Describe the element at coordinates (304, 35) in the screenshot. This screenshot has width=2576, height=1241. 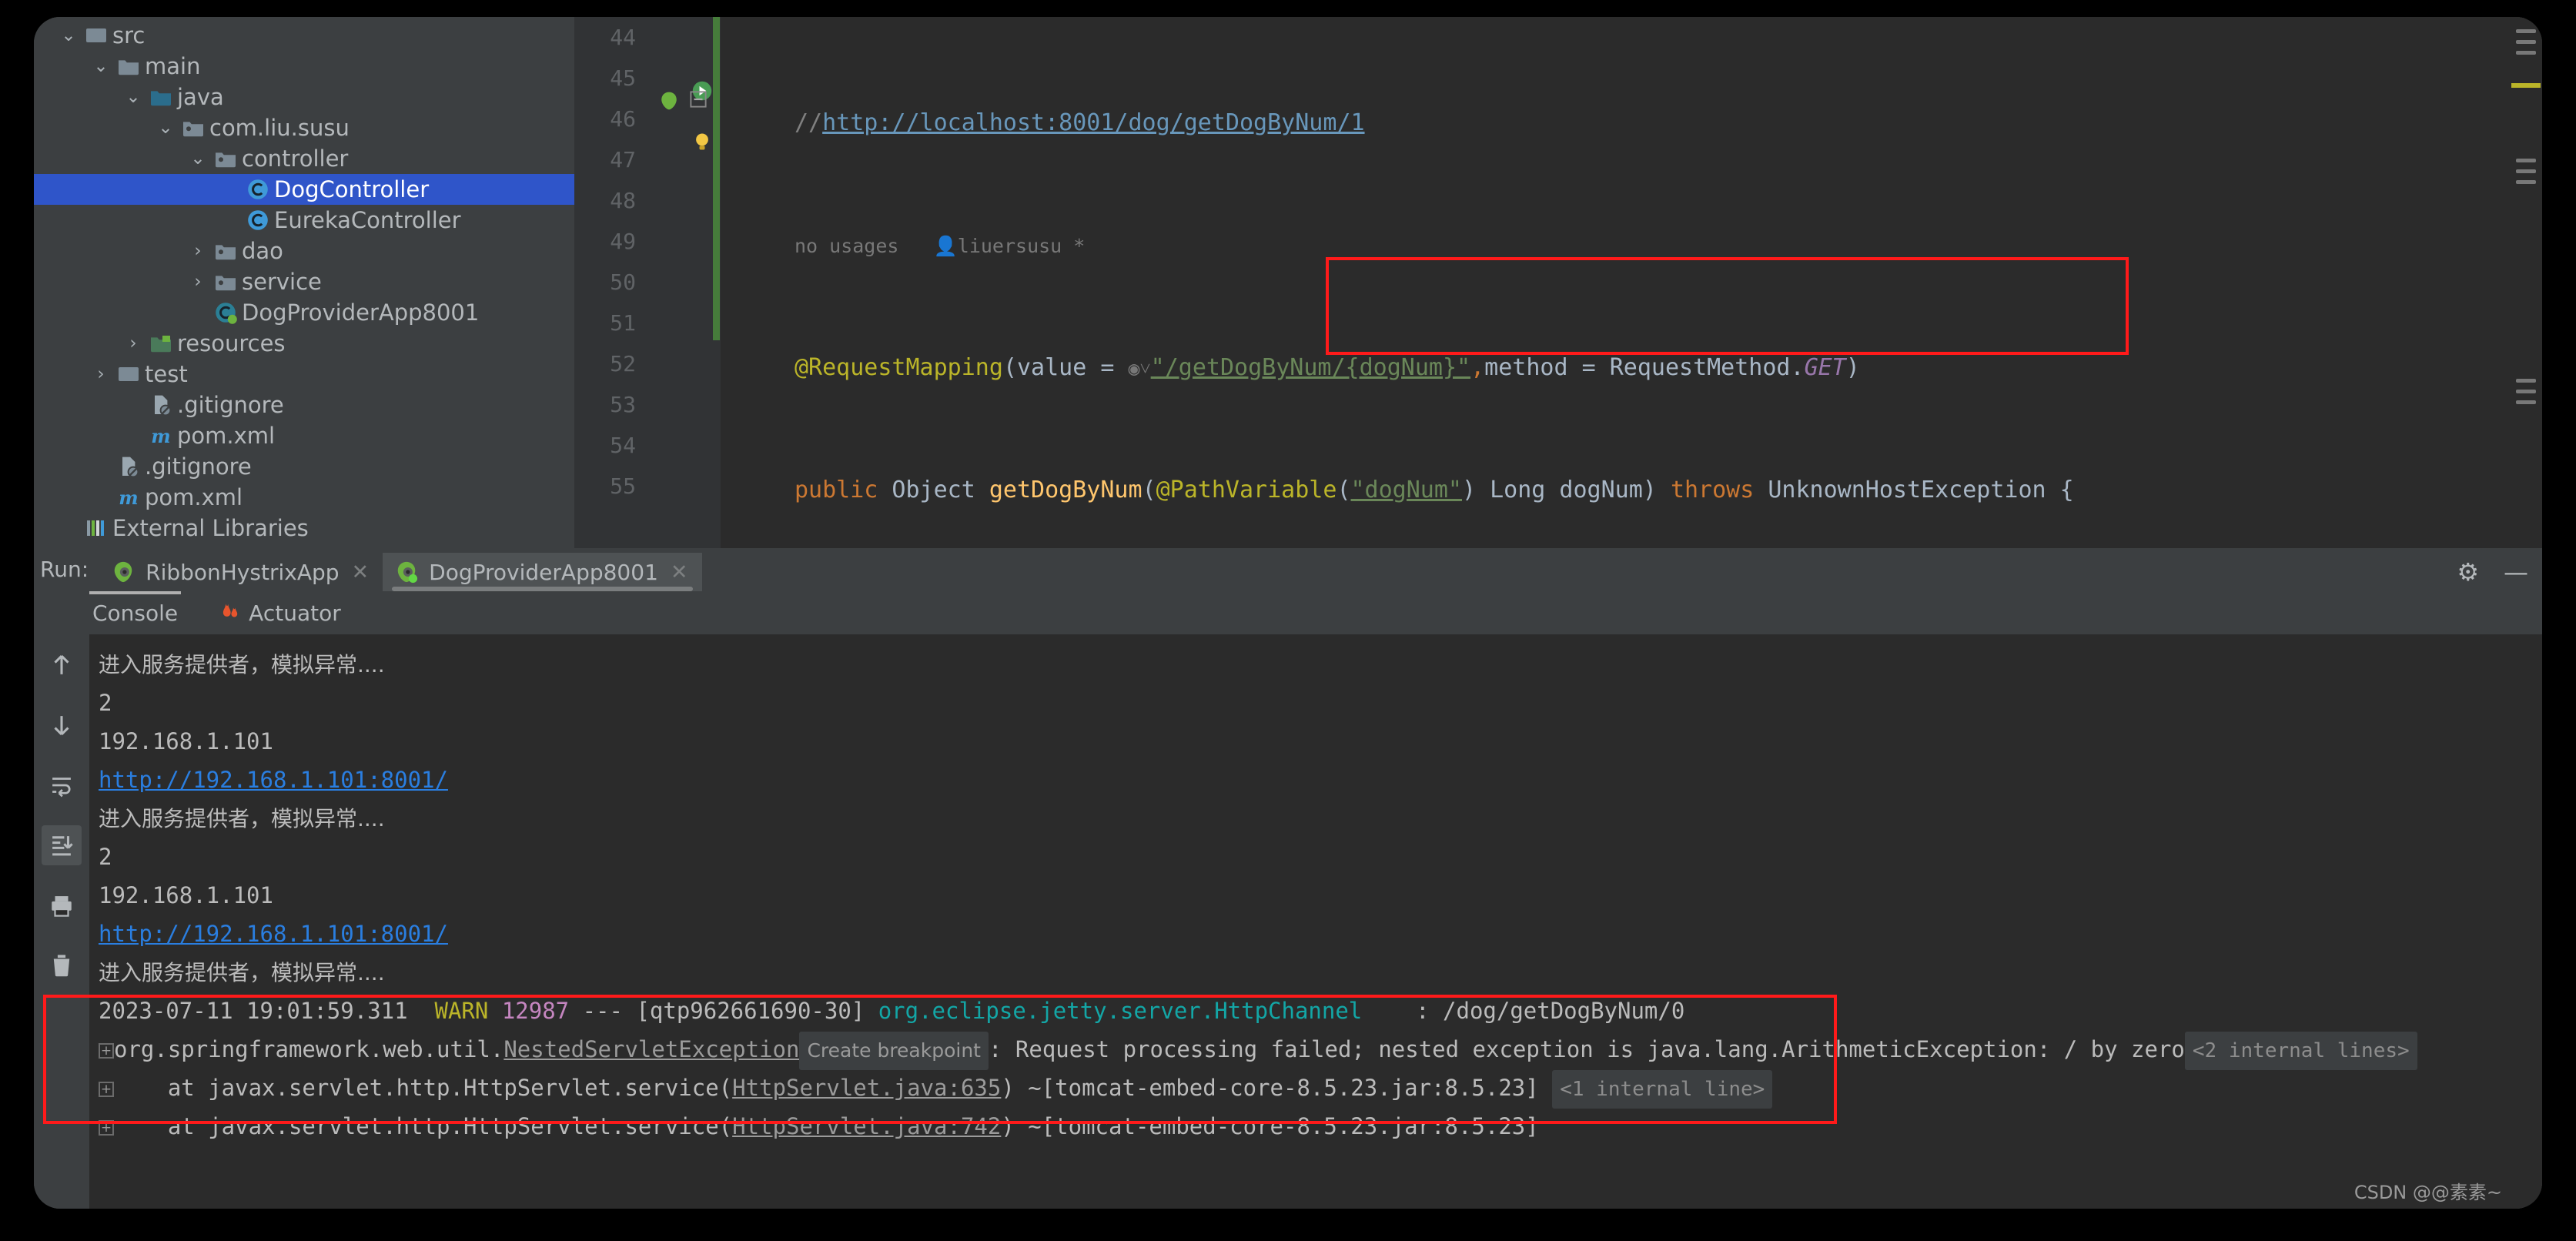
I see `tree-item-src: ⌄ src` at that location.